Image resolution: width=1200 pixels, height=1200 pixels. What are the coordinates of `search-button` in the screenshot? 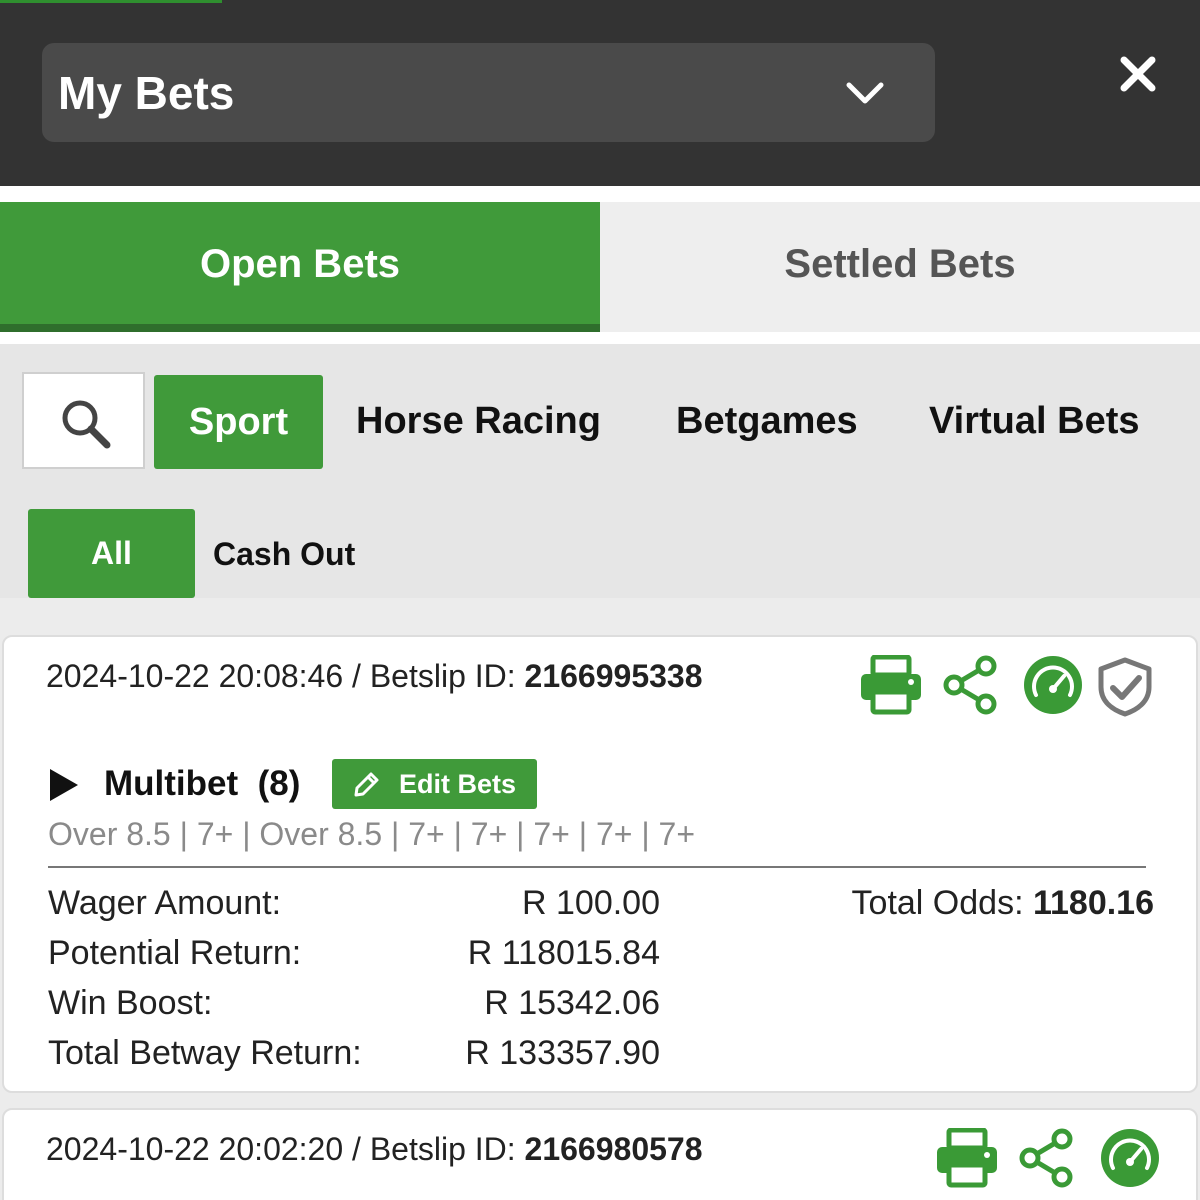 It's located at (83, 420).